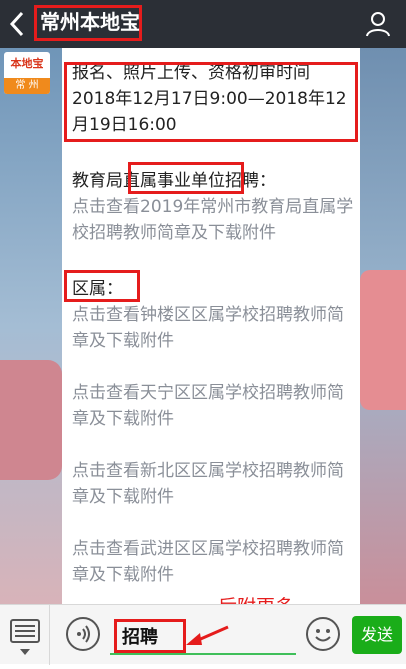 This screenshot has width=406, height=669. Describe the element at coordinates (377, 635) in the screenshot. I see `send-button: 发送` at that location.